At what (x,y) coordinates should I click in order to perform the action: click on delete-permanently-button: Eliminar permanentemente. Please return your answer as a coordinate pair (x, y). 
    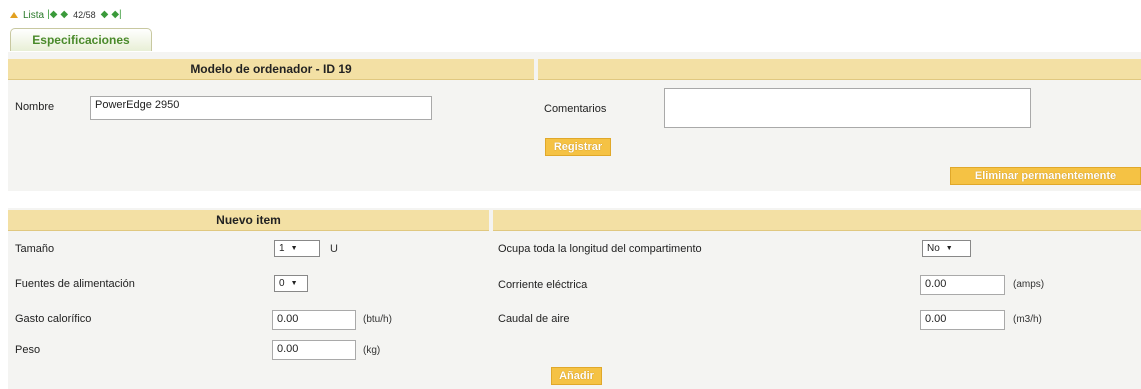
    Looking at the image, I should click on (1045, 176).